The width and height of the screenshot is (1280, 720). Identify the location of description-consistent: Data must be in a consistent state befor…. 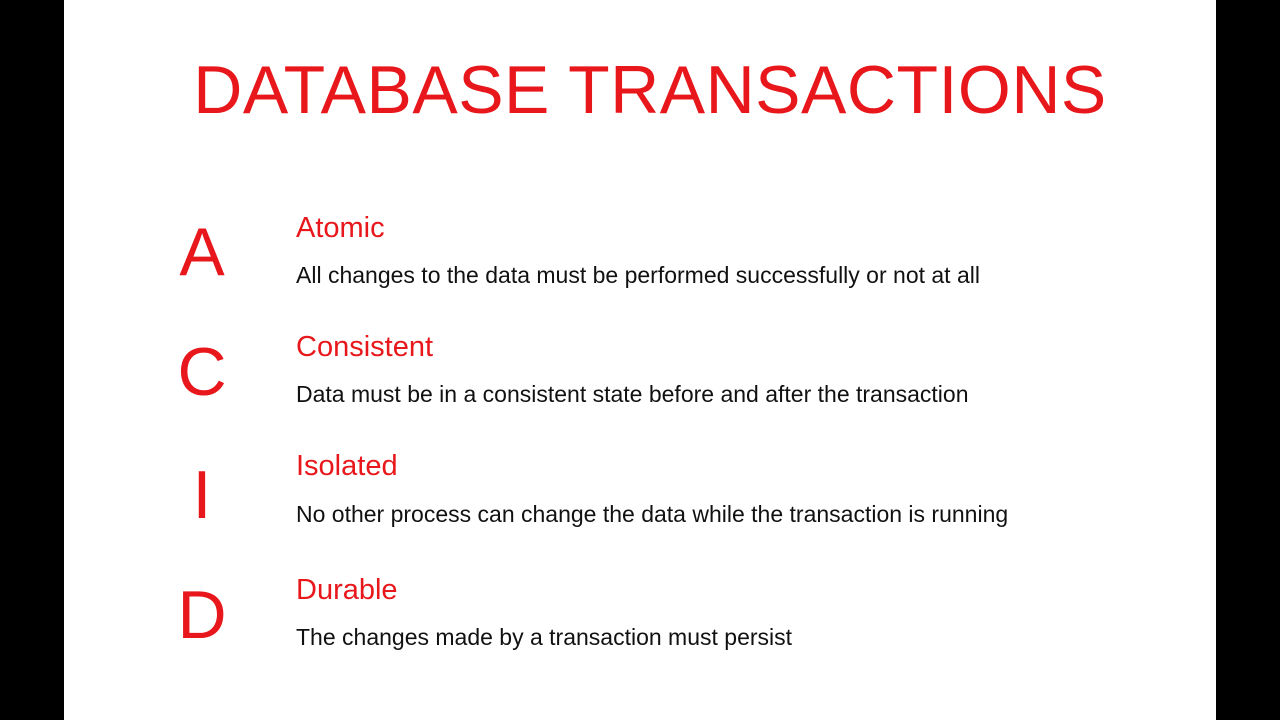
(632, 394).